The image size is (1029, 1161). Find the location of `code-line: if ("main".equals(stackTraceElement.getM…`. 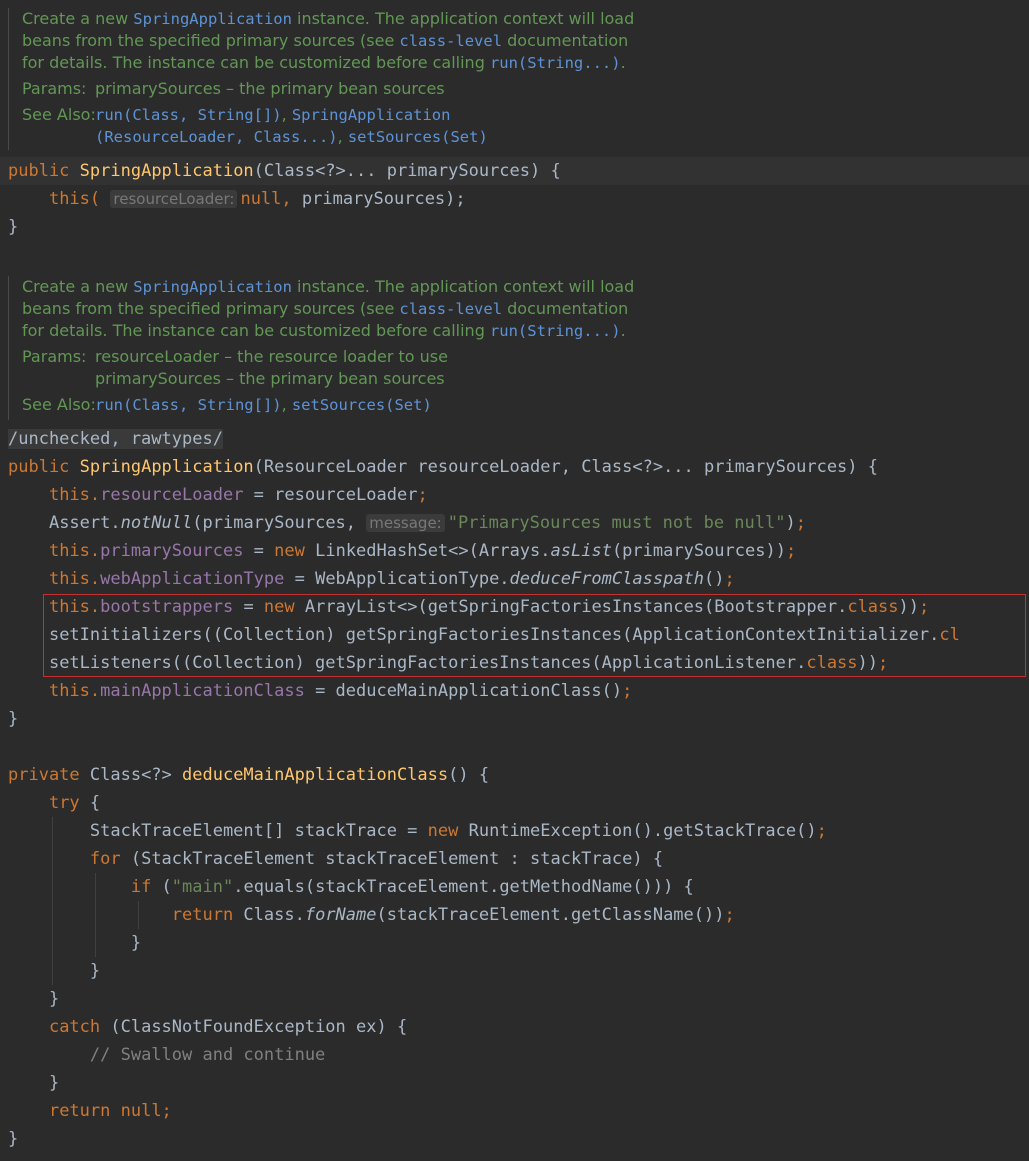

code-line: if ("main".equals(stackTraceElement.getM… is located at coordinates (351, 887).